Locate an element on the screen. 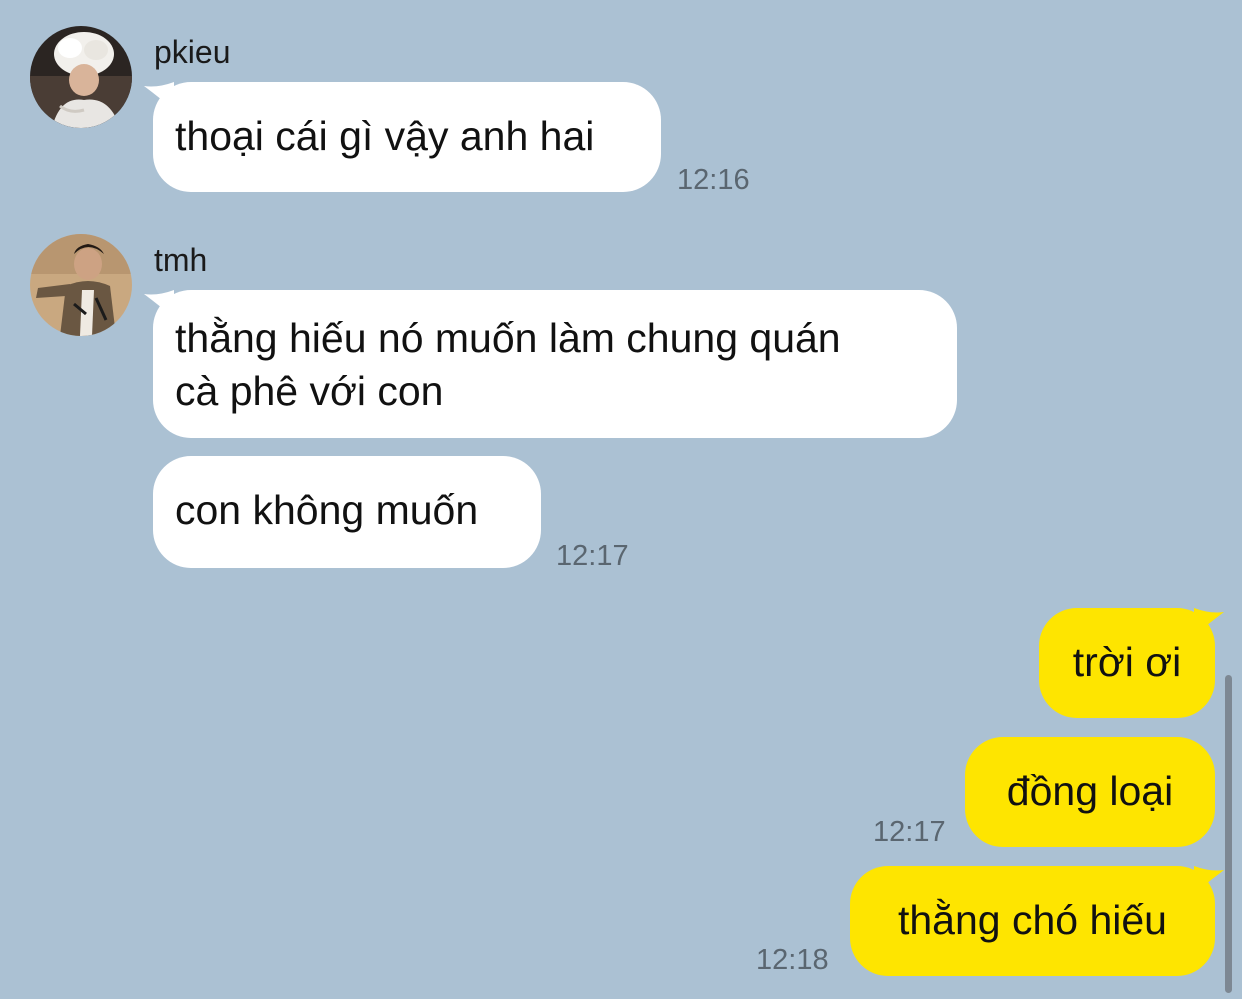 Image resolution: width=1242 pixels, height=999 pixels. message-text-line: thằng hiếu nó muốn làm chung quán is located at coordinates (508, 338).